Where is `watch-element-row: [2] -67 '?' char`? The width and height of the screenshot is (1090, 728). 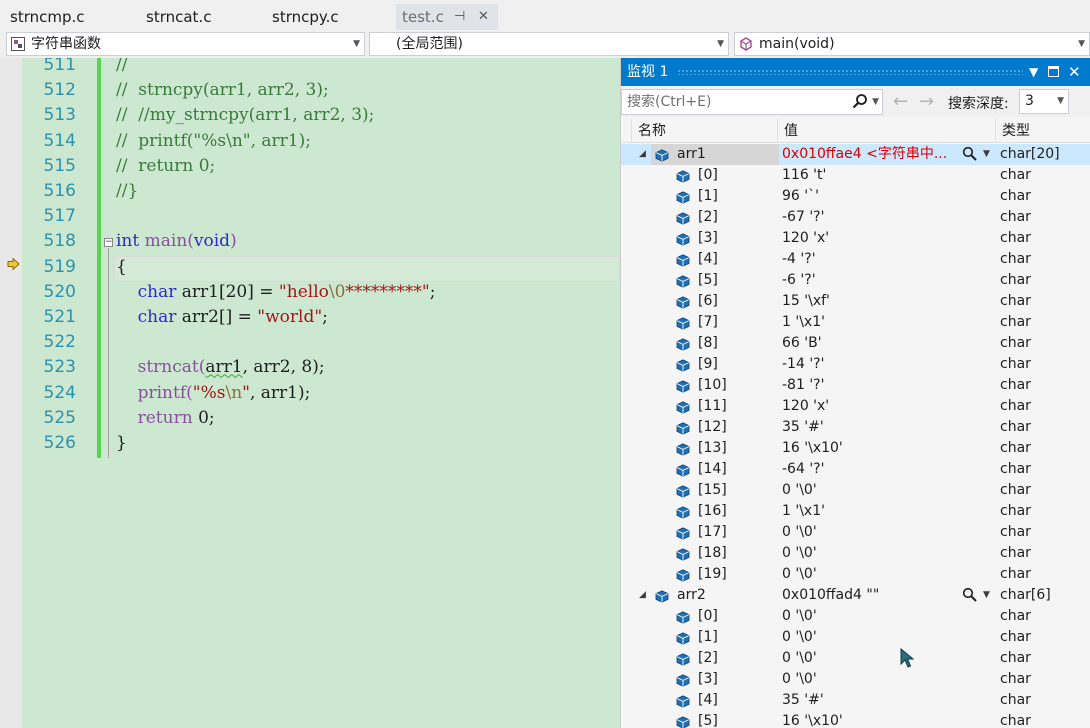 watch-element-row: [2] -67 '?' char is located at coordinates (855, 217).